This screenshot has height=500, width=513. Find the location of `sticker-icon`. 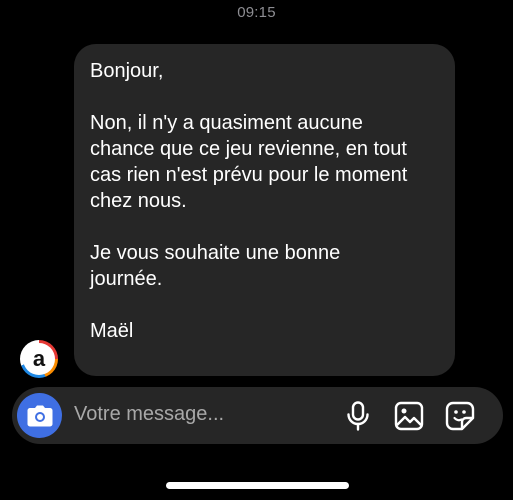

sticker-icon is located at coordinates (460, 416).